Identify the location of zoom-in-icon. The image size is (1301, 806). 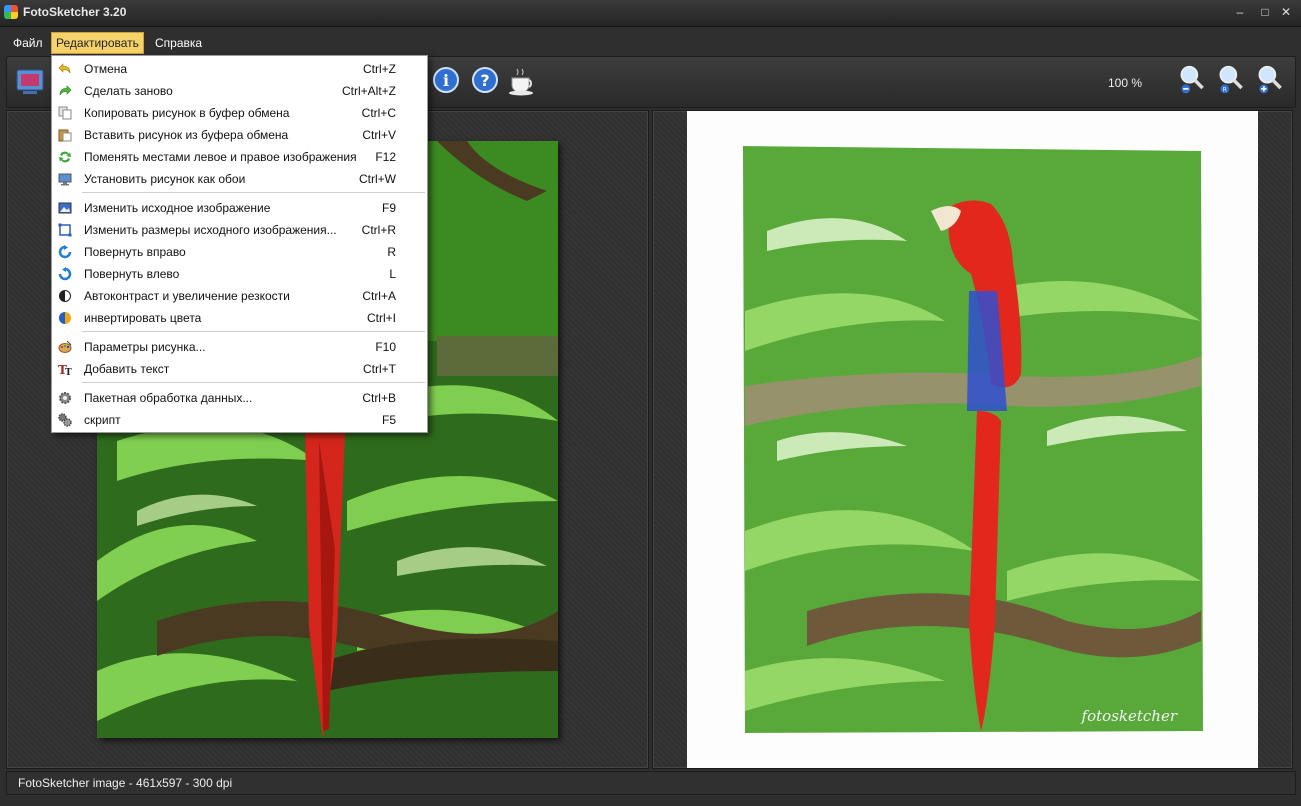
(1270, 80).